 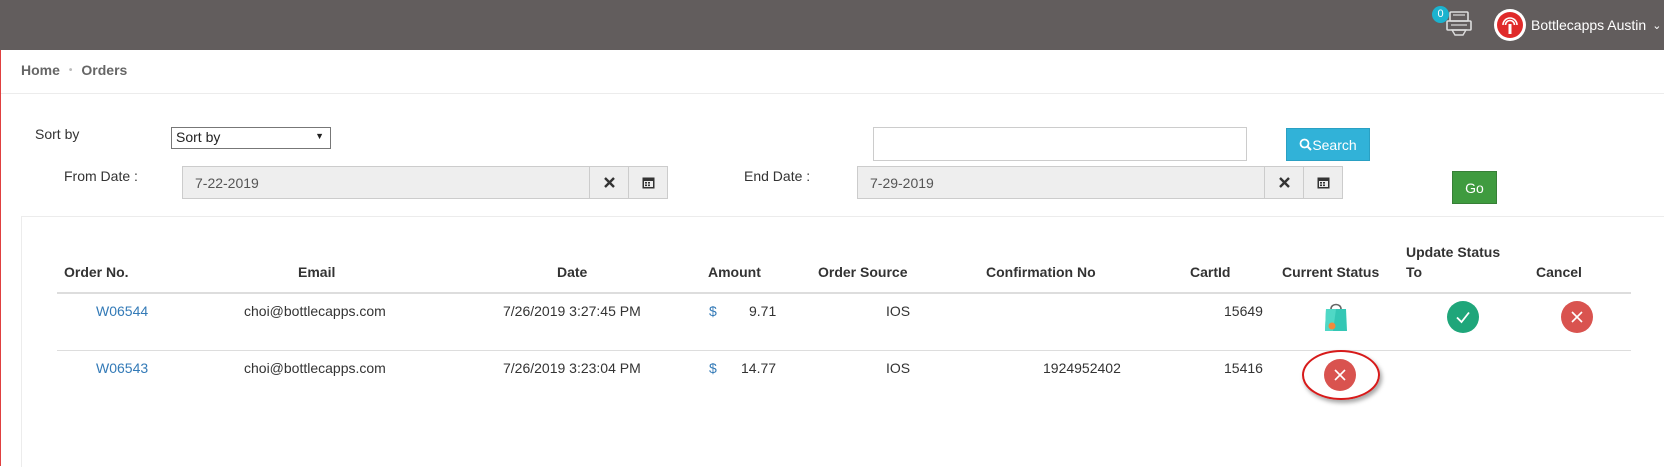 I want to click on divider, so click(x=832, y=93).